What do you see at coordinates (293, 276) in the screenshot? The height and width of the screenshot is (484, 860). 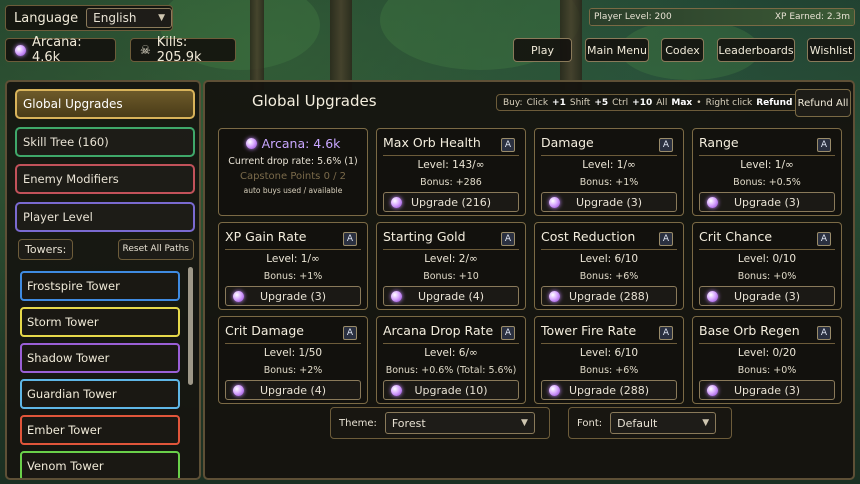 I see `upgrade-bonus: Bonus: +1%` at bounding box center [293, 276].